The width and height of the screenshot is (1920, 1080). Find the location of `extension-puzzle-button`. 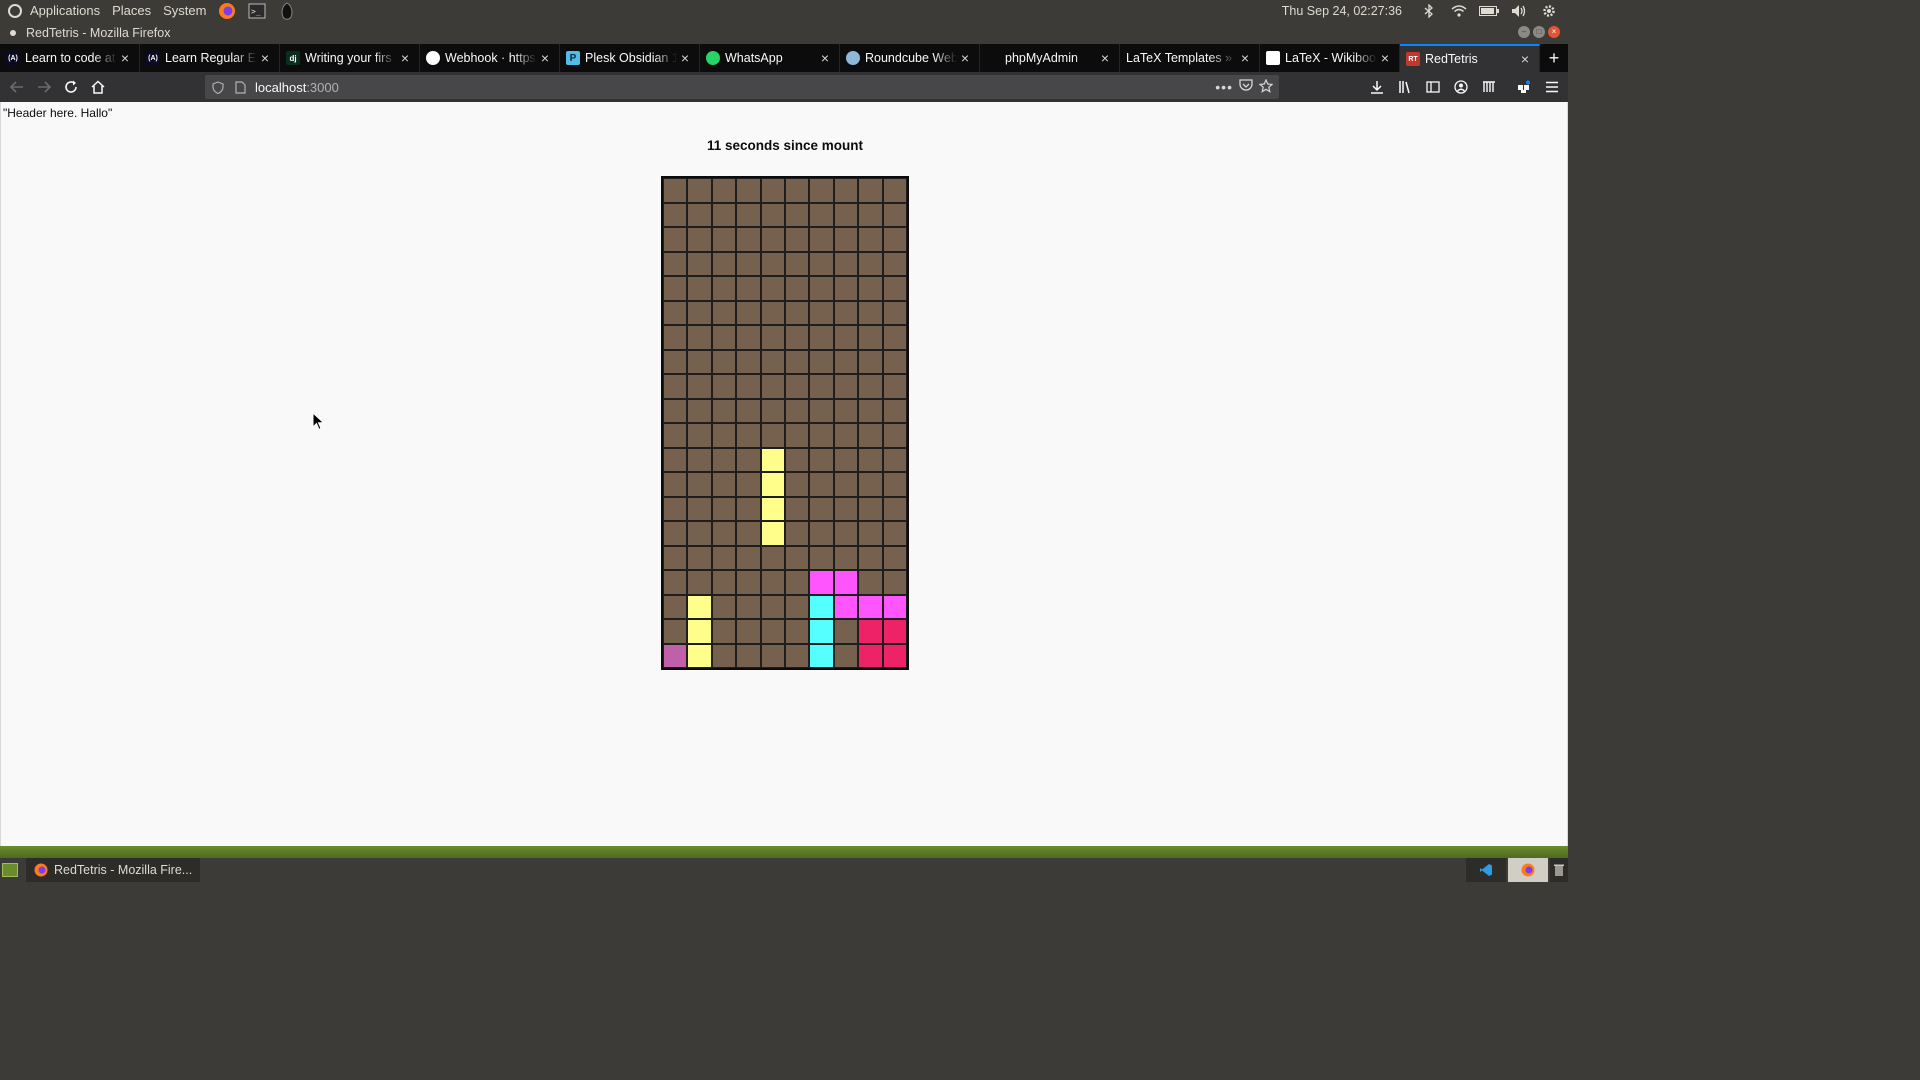

extension-puzzle-button is located at coordinates (1523, 87).